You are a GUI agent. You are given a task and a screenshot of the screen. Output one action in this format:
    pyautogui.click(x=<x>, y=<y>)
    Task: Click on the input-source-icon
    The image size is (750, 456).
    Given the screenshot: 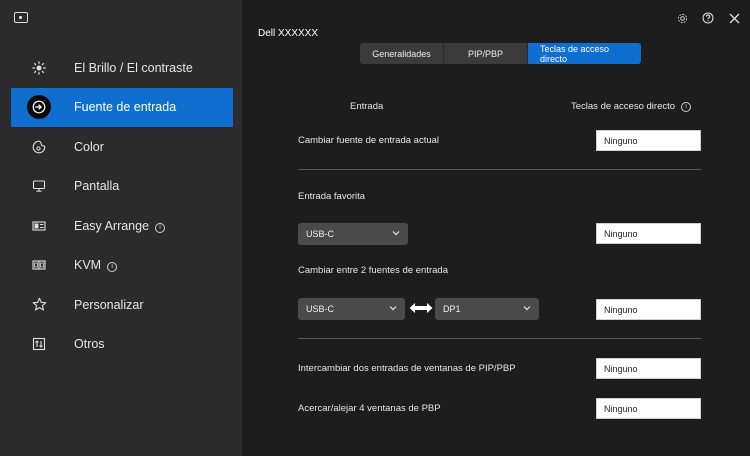 What is the action you would take?
    pyautogui.click(x=39, y=107)
    